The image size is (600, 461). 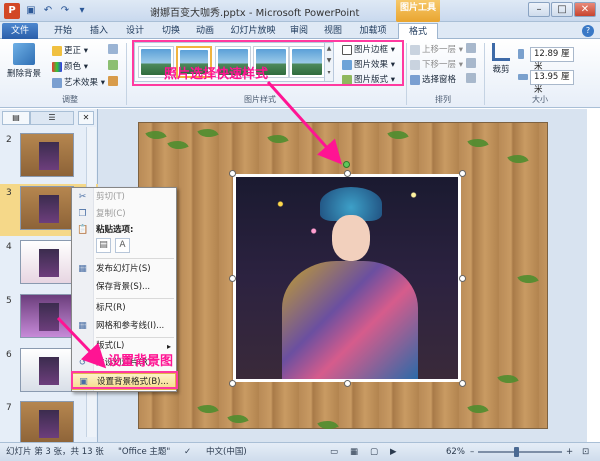 I want to click on bring-forward-button: 上移一层 ▾, so click(x=436, y=49).